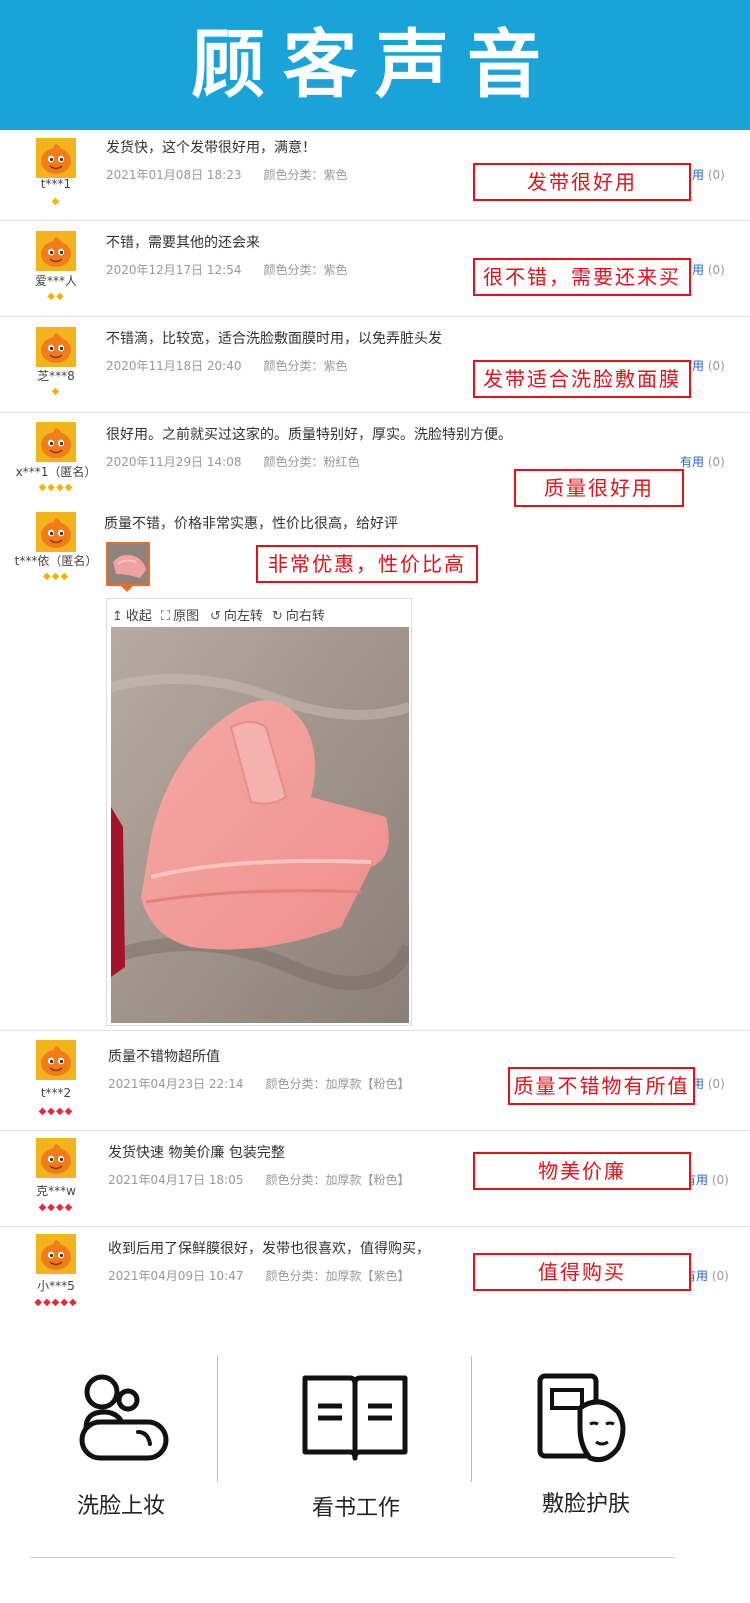 The height and width of the screenshot is (1603, 750). What do you see at coordinates (174, 462) in the screenshot?
I see `review-date: 2020年11月29日 14:08` at bounding box center [174, 462].